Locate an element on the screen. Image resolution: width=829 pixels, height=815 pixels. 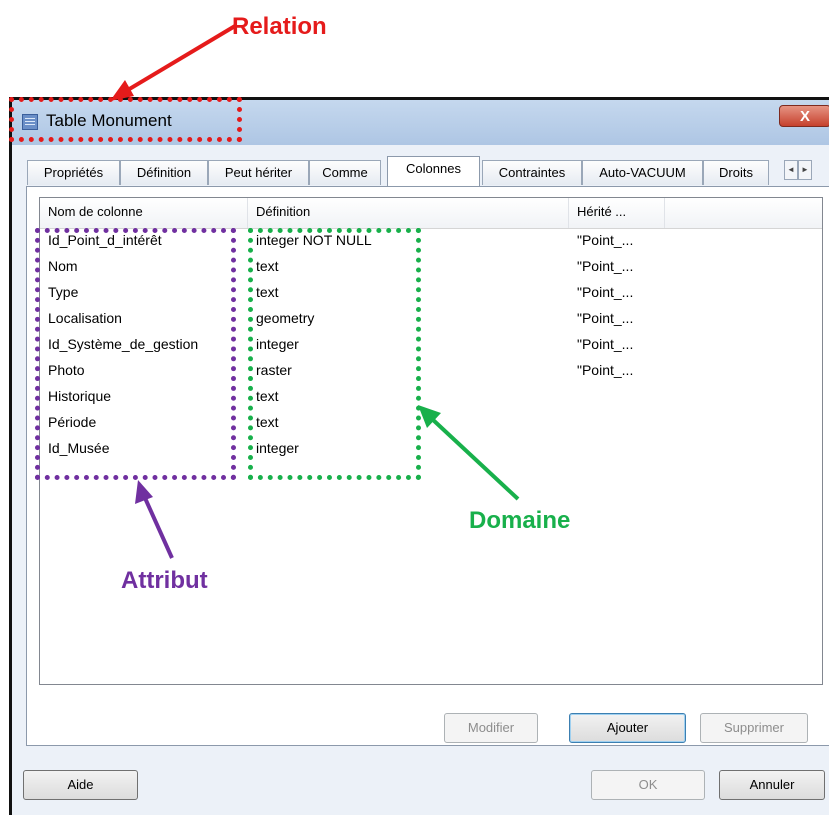
relation-annotation-label: Relation is located at coordinates (279, 26).